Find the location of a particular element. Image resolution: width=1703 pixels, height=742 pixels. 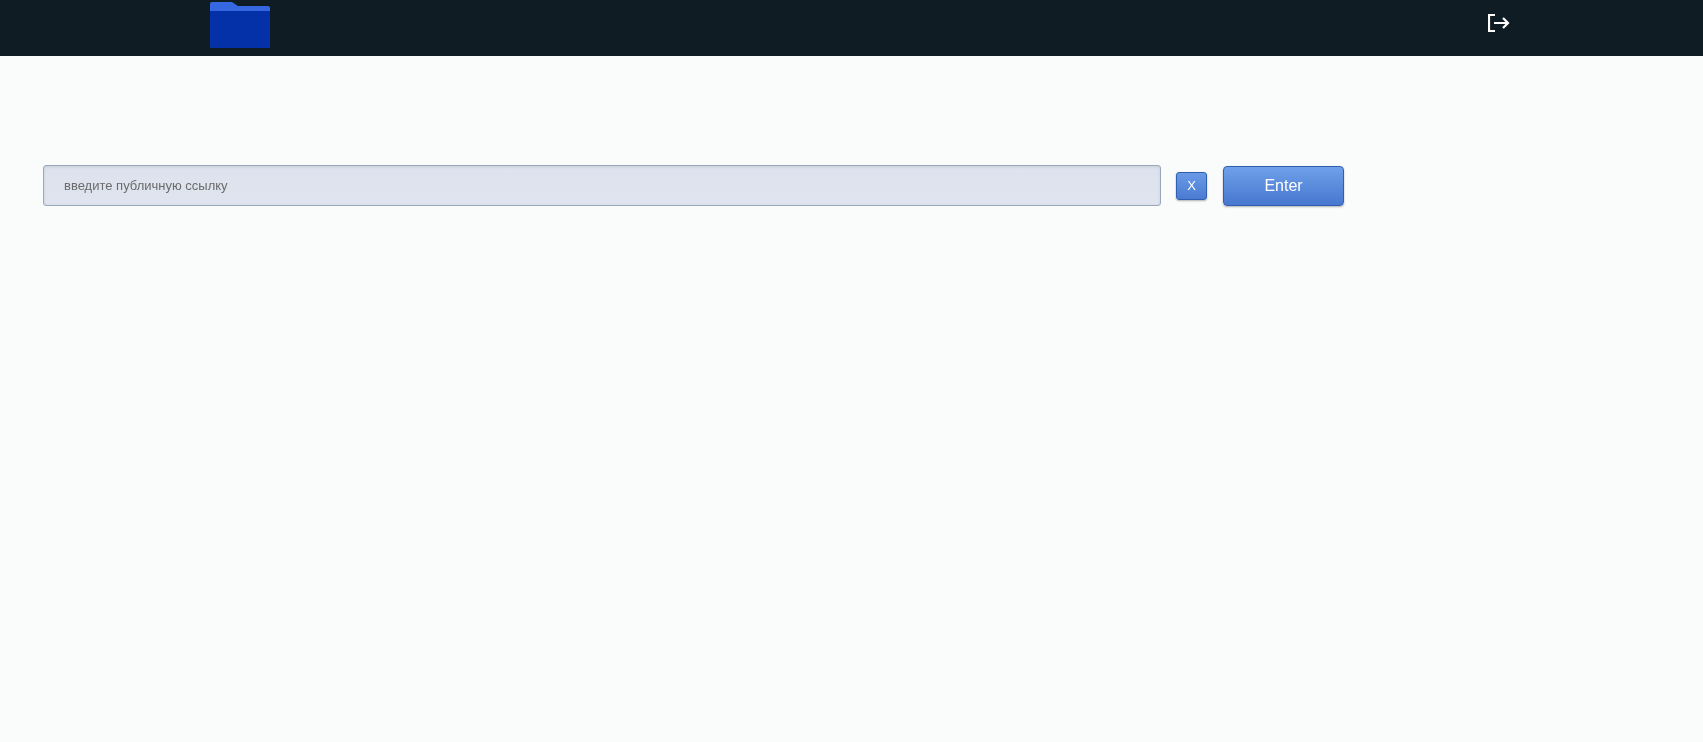

logout-icon is located at coordinates (1499, 23).